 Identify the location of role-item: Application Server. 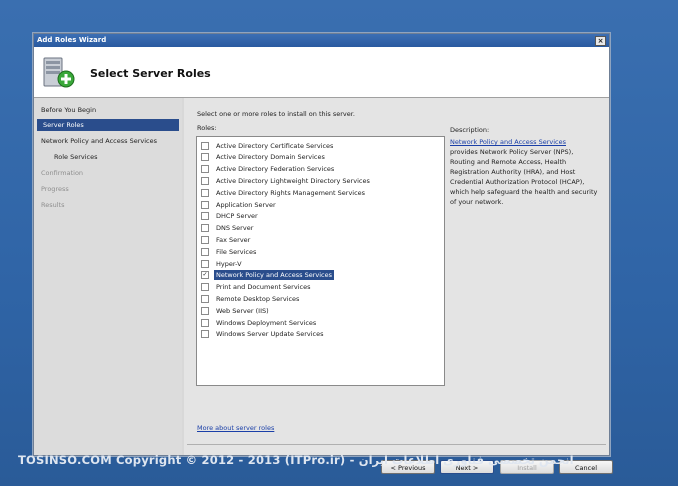
(239, 204).